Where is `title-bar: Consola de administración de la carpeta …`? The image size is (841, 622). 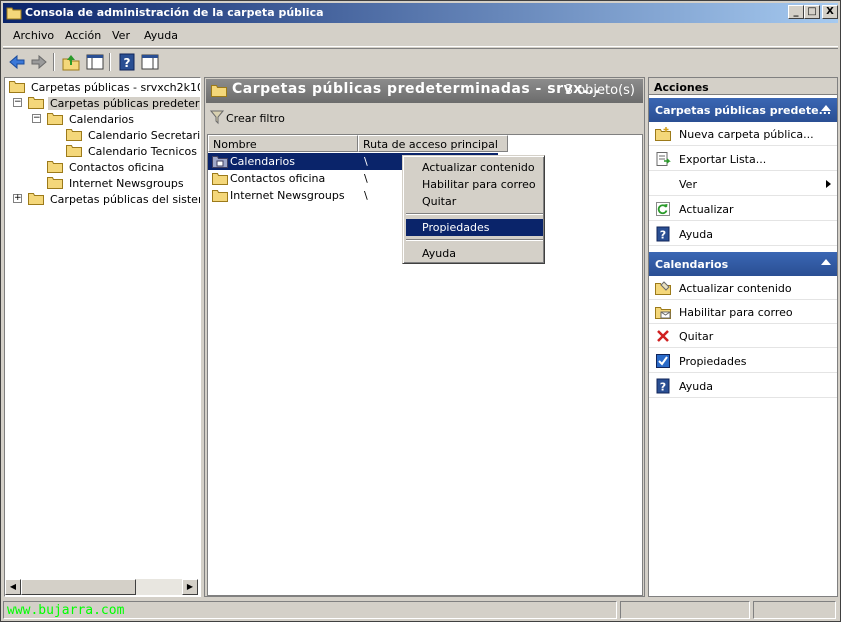 title-bar: Consola de administración de la carpeta … is located at coordinates (420, 13).